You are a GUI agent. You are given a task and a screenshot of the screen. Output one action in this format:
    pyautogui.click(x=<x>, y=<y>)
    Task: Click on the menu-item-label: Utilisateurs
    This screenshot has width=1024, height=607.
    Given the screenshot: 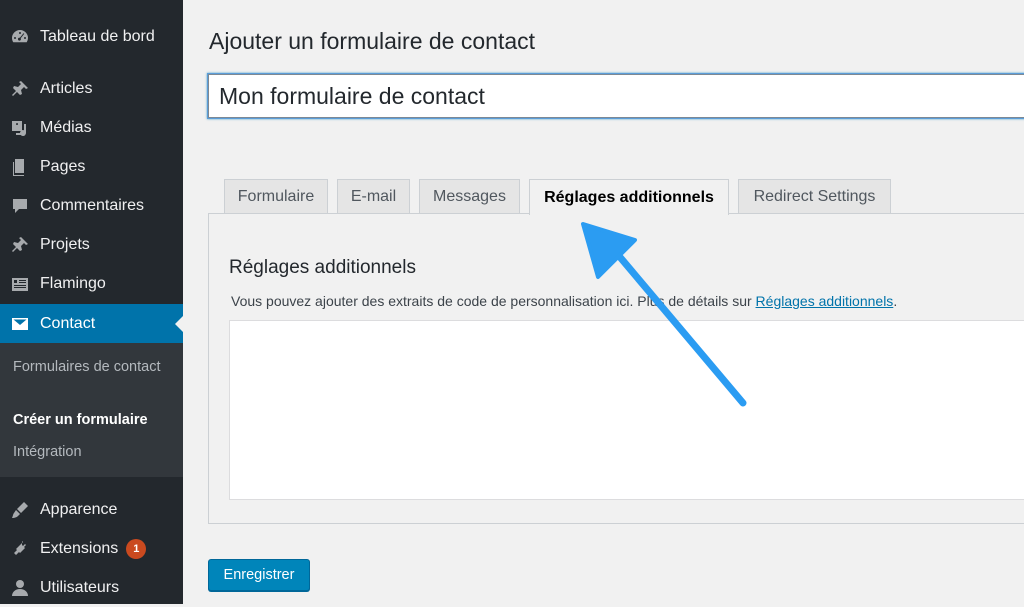 What is the action you would take?
    pyautogui.click(x=80, y=587)
    